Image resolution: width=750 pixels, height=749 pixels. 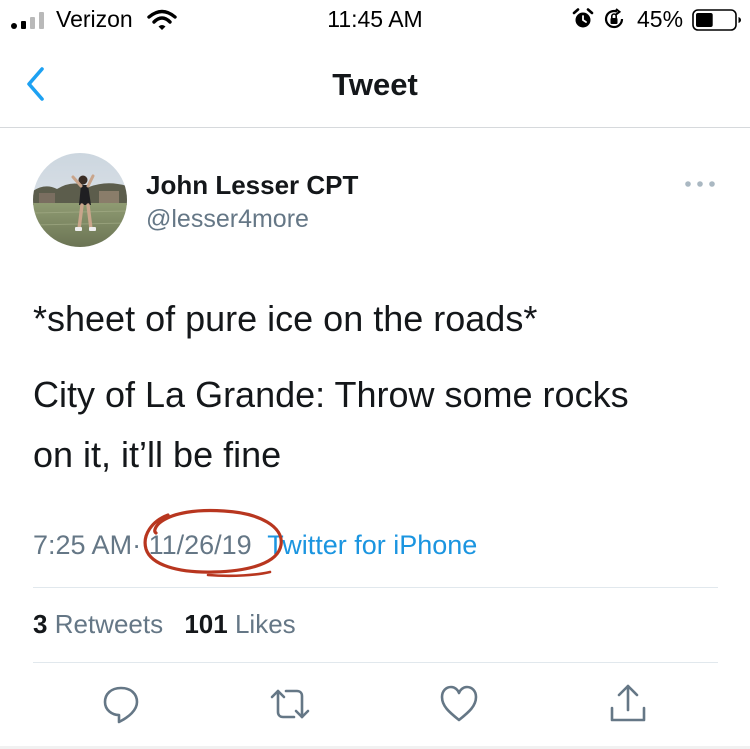 I want to click on reply-button, so click(x=121, y=704).